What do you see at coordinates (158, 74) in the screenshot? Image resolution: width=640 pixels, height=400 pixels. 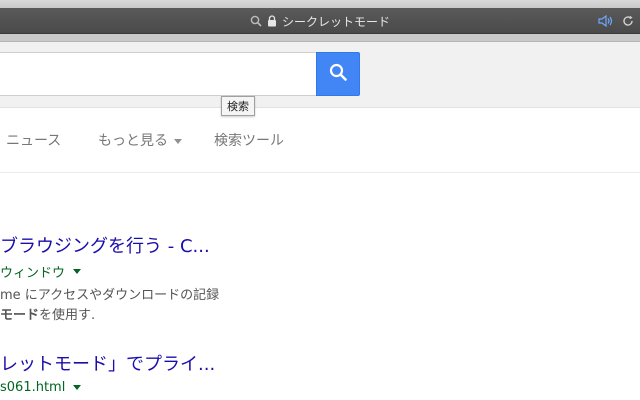 I see `search-input` at bounding box center [158, 74].